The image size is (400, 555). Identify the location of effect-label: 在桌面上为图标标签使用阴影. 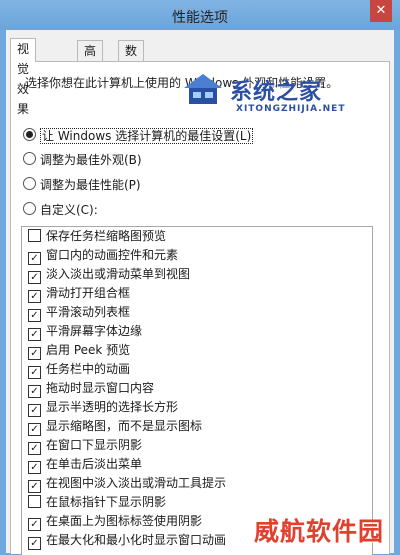
(124, 521).